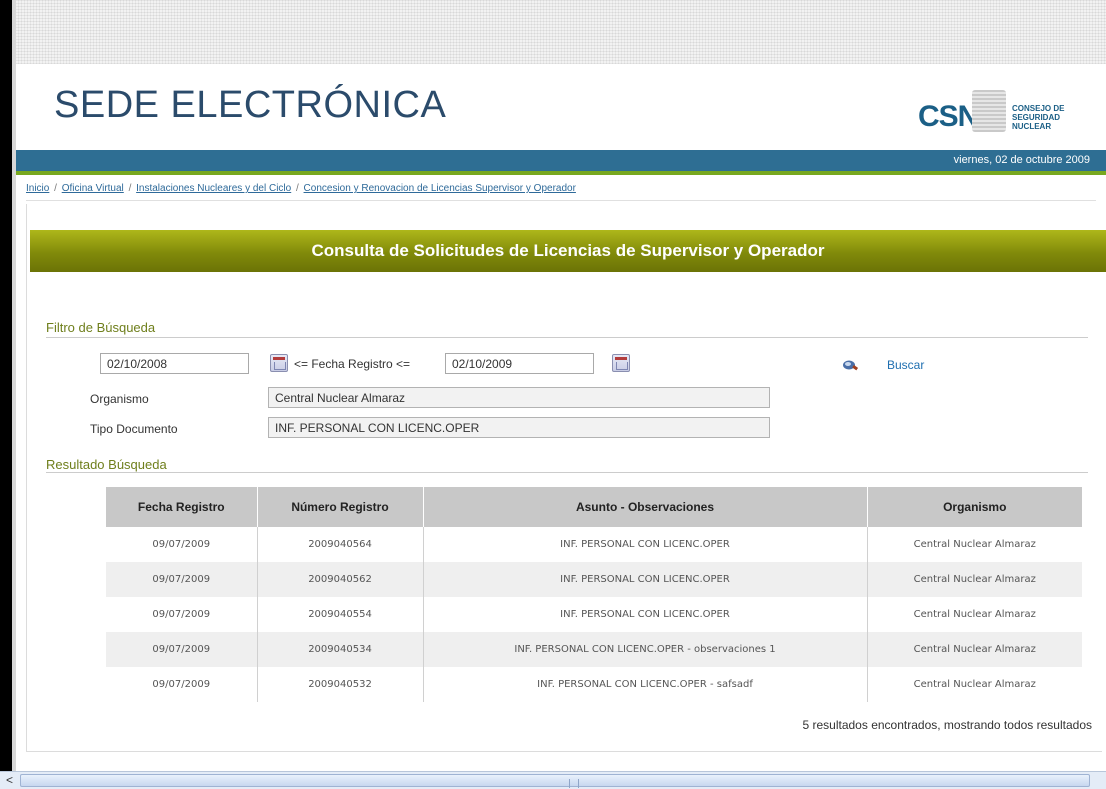 This screenshot has width=1106, height=789. What do you see at coordinates (1038, 108) in the screenshot?
I see `csn-logo-line1: CONSEJO DE` at bounding box center [1038, 108].